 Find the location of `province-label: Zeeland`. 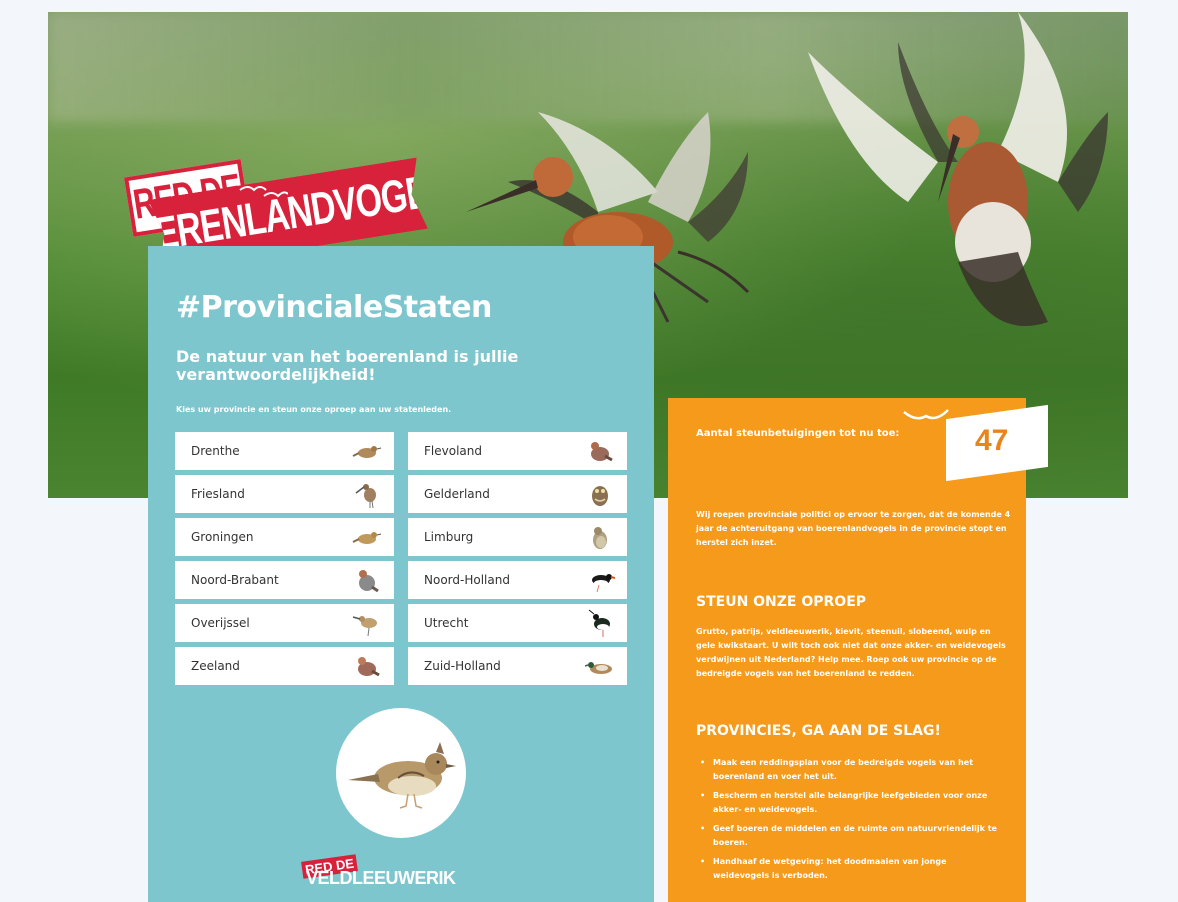

province-label: Zeeland is located at coordinates (215, 666).